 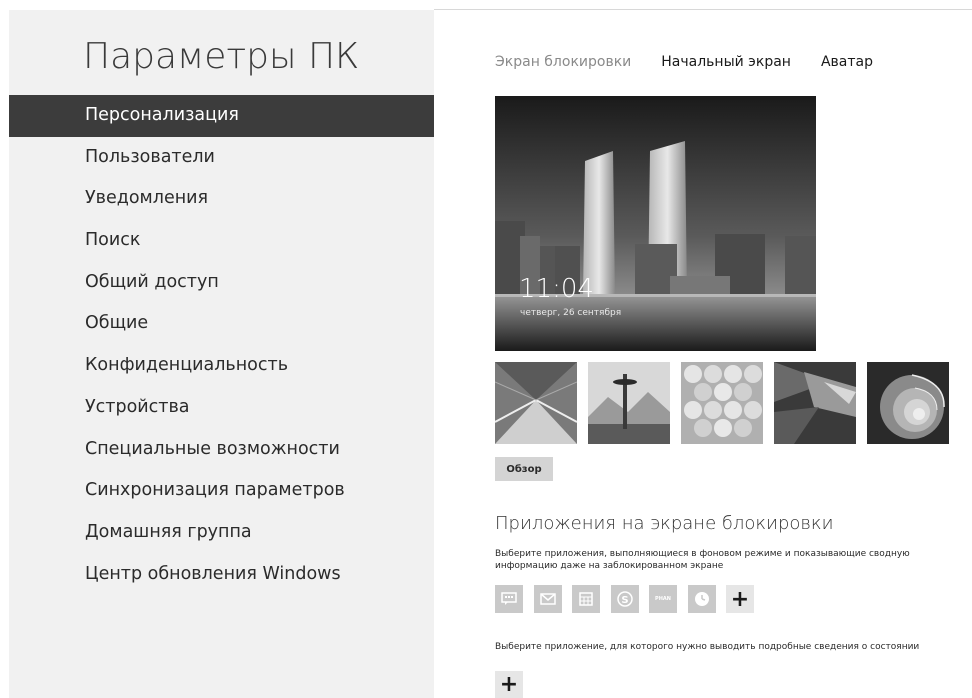 I want to click on background-thumbnails, so click(x=727, y=403).